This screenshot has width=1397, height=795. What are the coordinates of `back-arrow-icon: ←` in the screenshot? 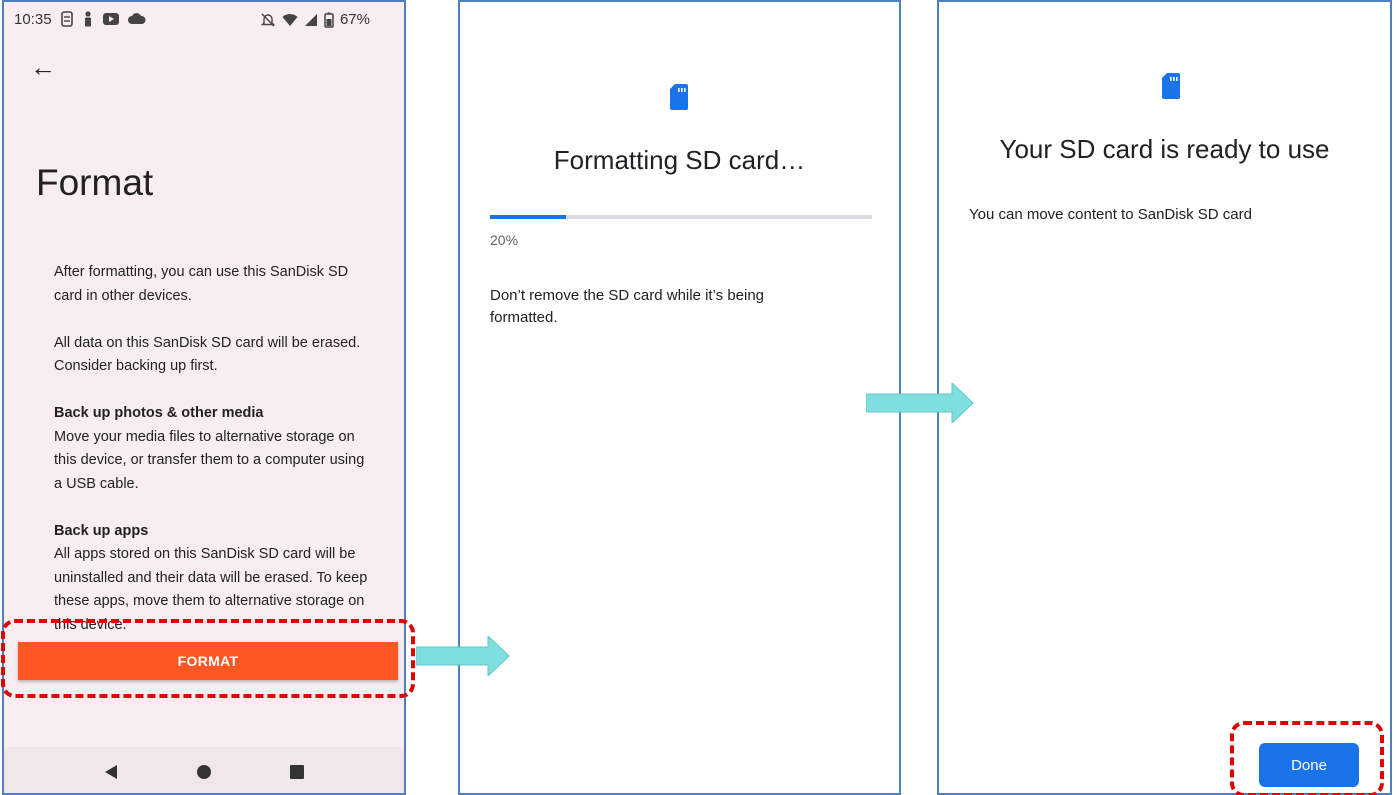 It's located at (43, 67).